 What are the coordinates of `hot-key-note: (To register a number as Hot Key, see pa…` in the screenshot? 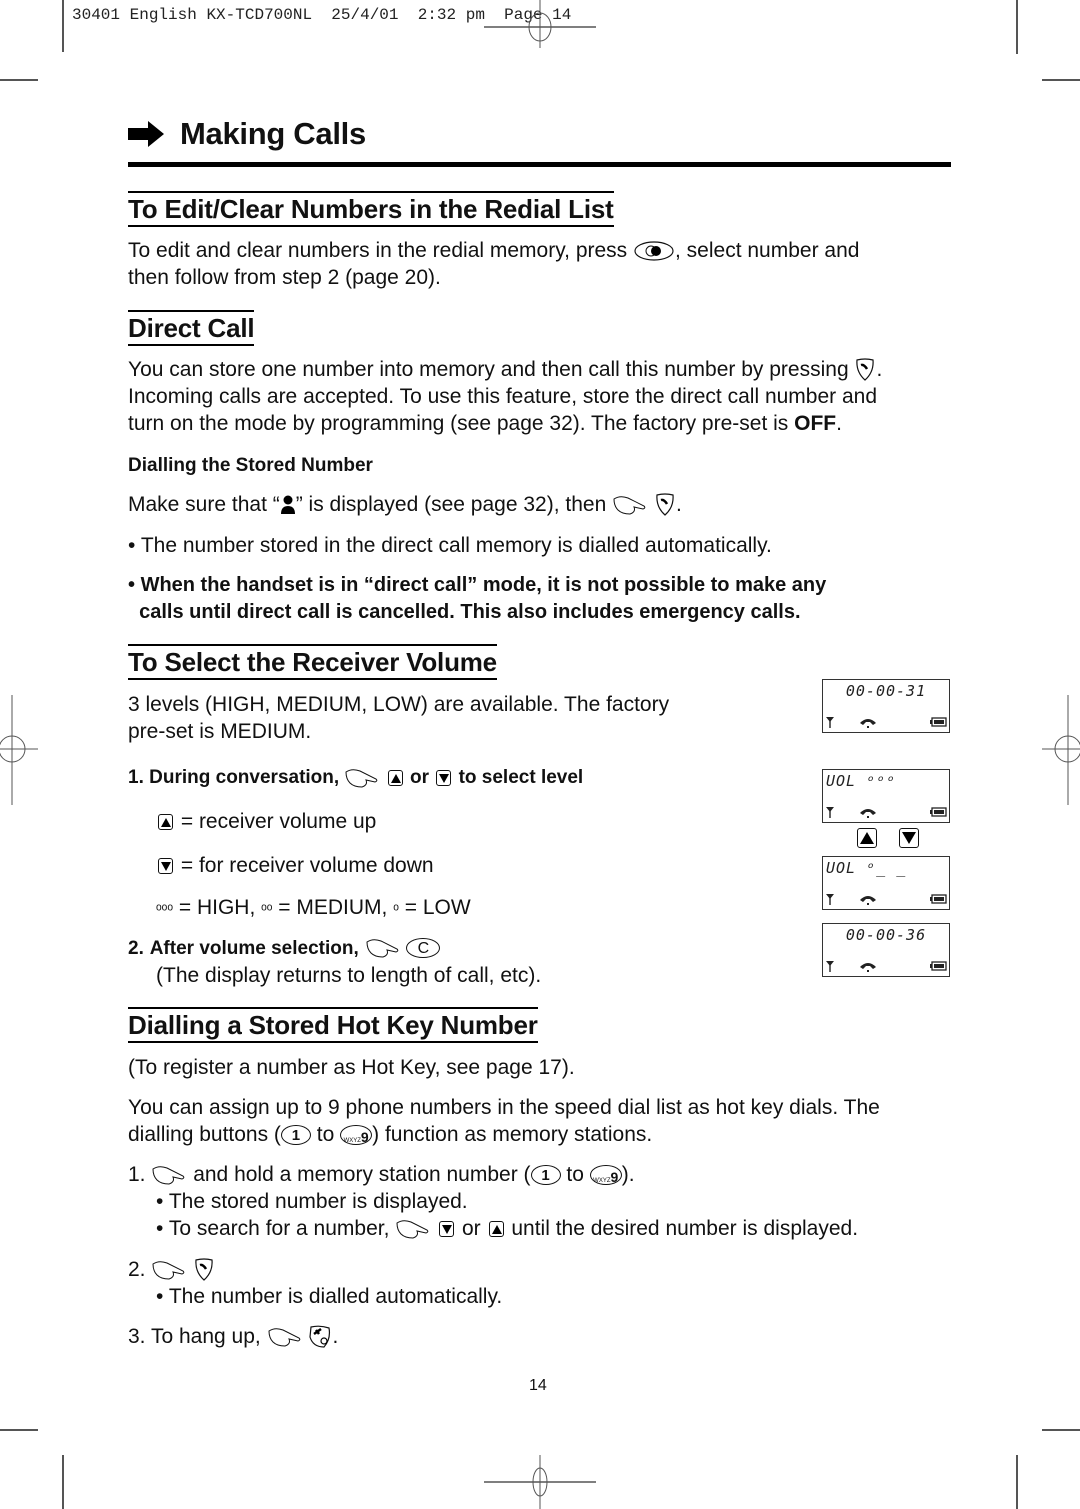 It's located at (351, 1067).